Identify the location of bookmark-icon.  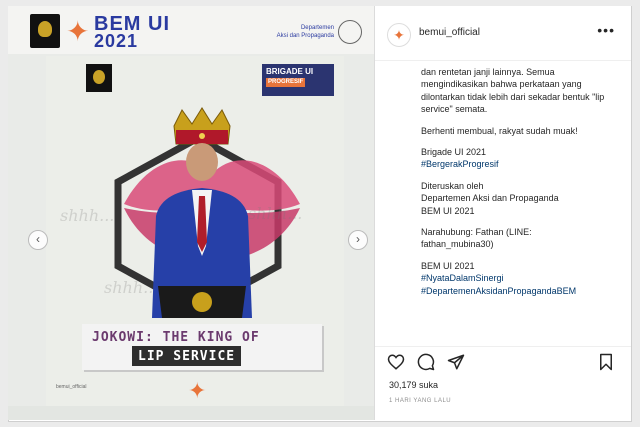
(606, 362).